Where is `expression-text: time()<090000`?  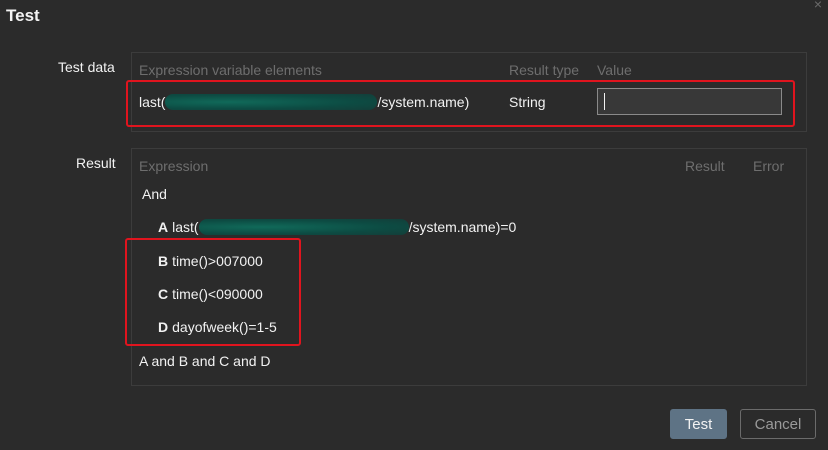
expression-text: time()<090000 is located at coordinates (217, 294).